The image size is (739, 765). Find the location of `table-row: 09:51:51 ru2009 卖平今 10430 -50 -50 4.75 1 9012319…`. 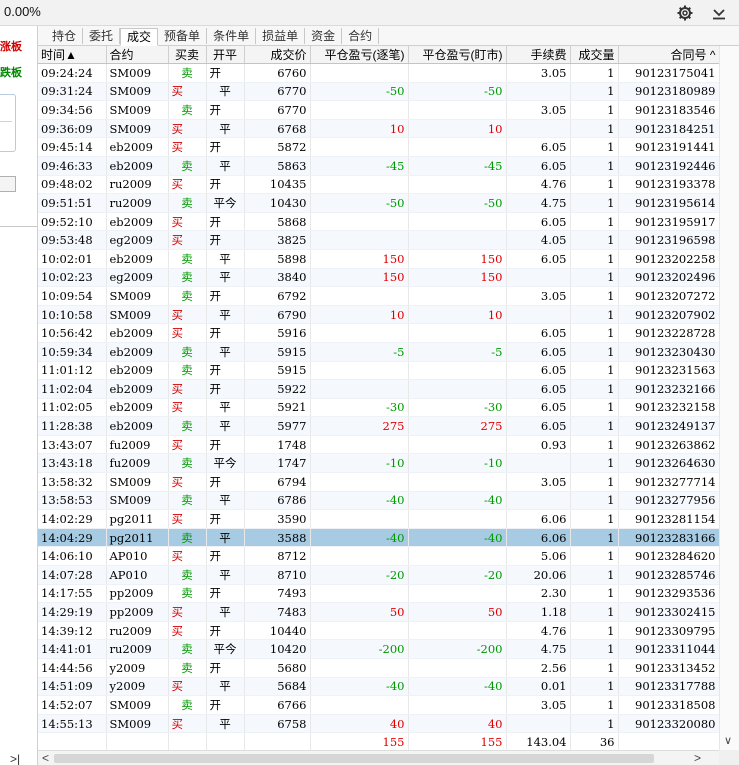

table-row: 09:51:51 ru2009 卖平今 10430 -50 -50 4.75 1 9012319… is located at coordinates (378, 203).